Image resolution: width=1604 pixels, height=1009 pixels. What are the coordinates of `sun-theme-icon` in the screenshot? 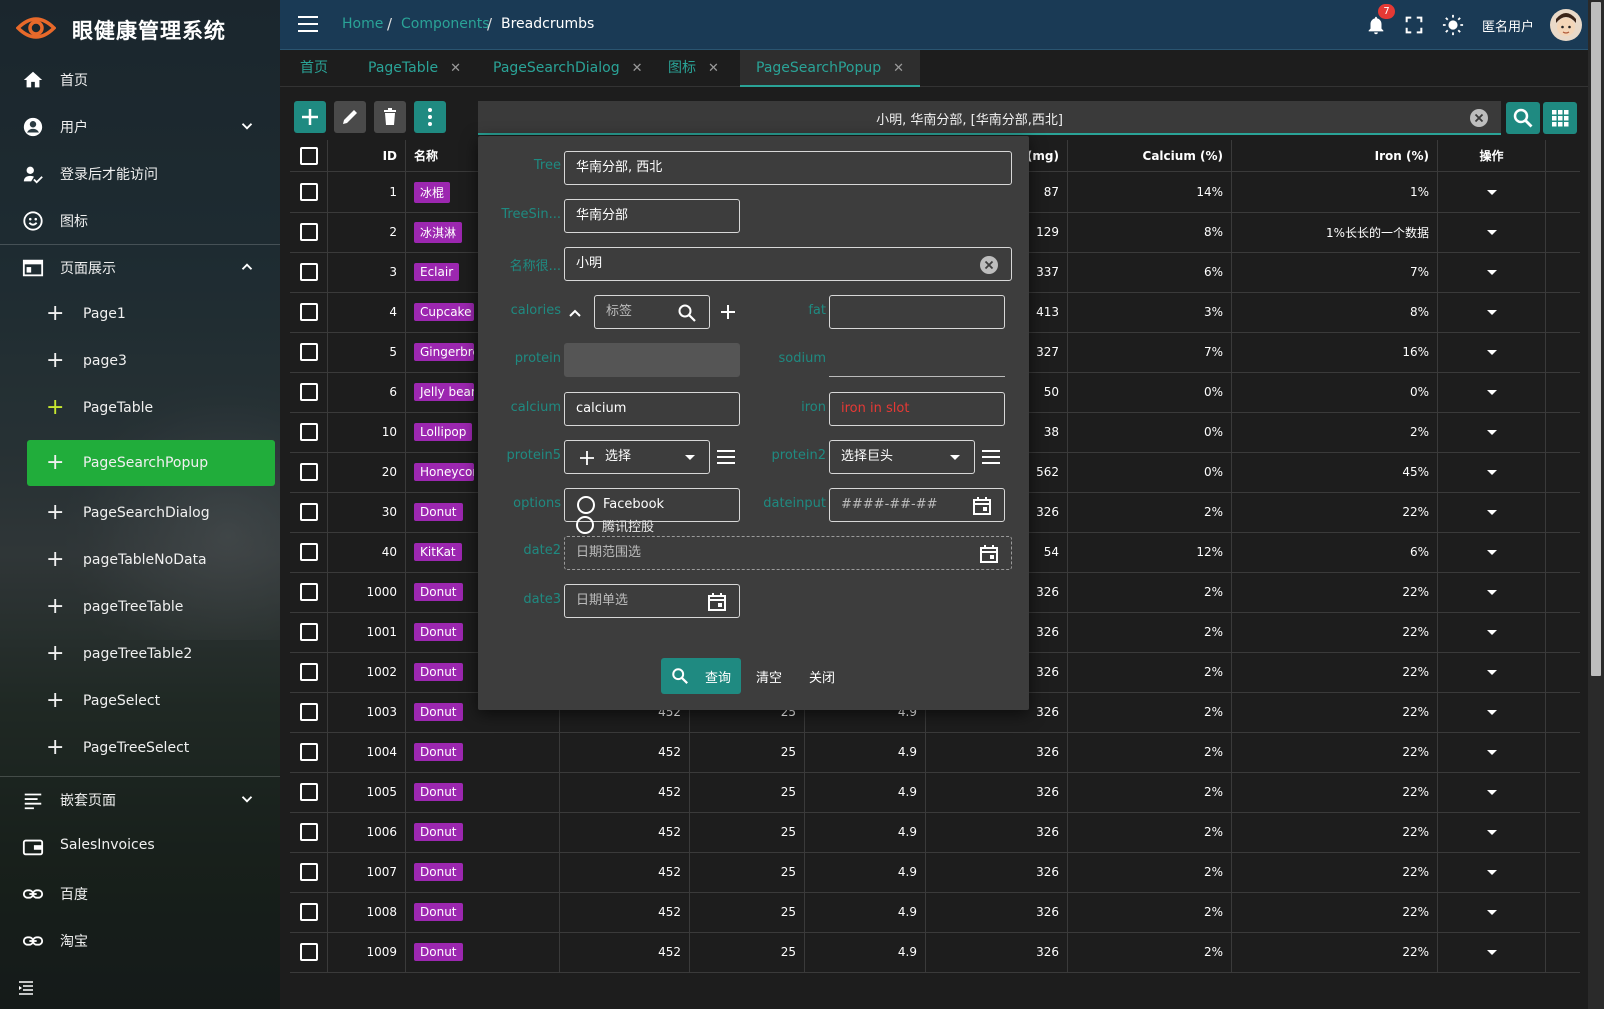 It's located at (1453, 25).